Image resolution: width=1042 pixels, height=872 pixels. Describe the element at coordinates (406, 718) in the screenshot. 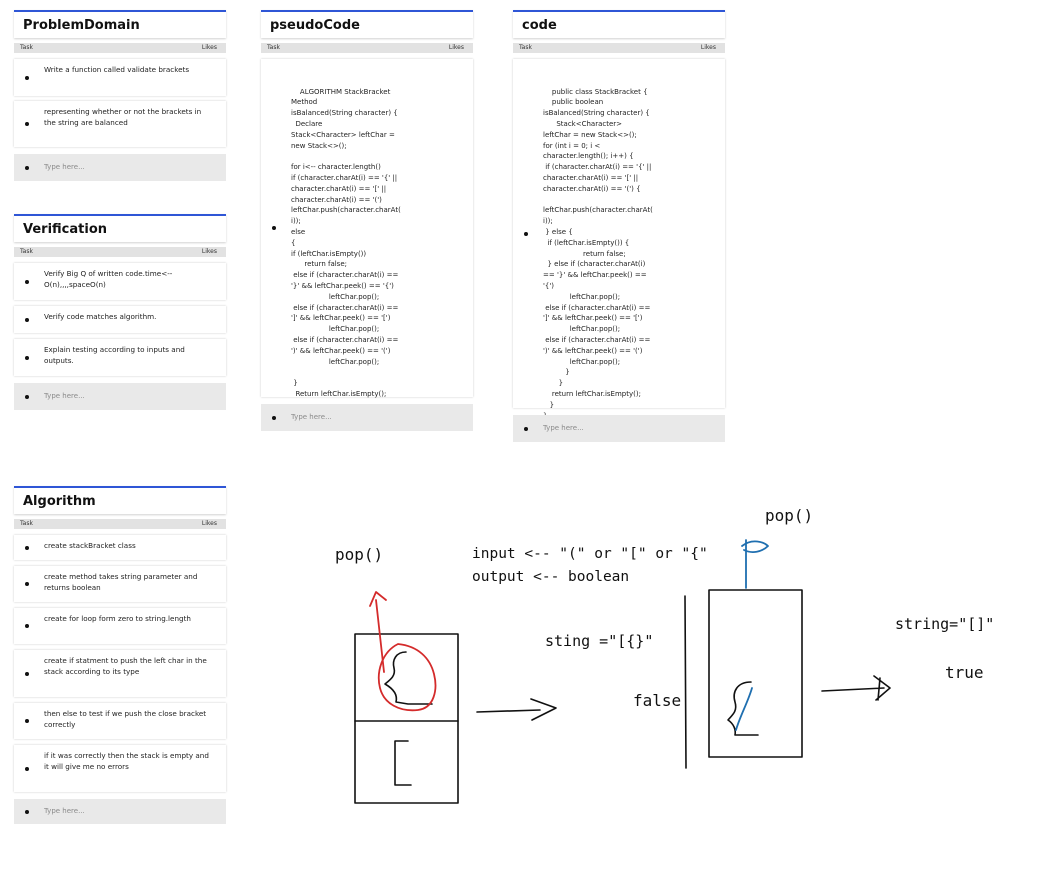

I see `left-stack-box` at that location.